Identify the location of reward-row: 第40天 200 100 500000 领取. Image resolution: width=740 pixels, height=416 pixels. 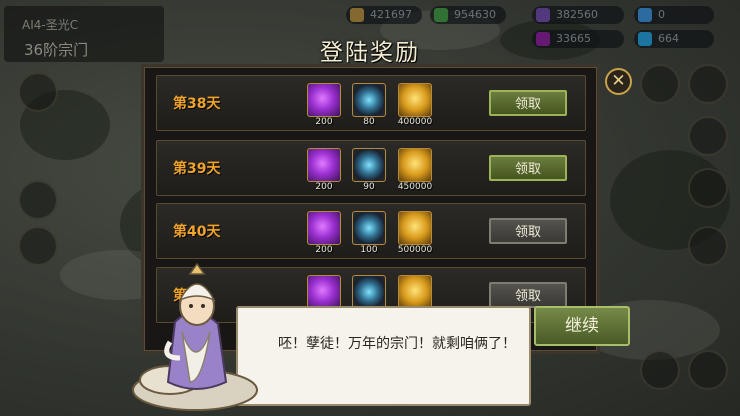
(371, 231).